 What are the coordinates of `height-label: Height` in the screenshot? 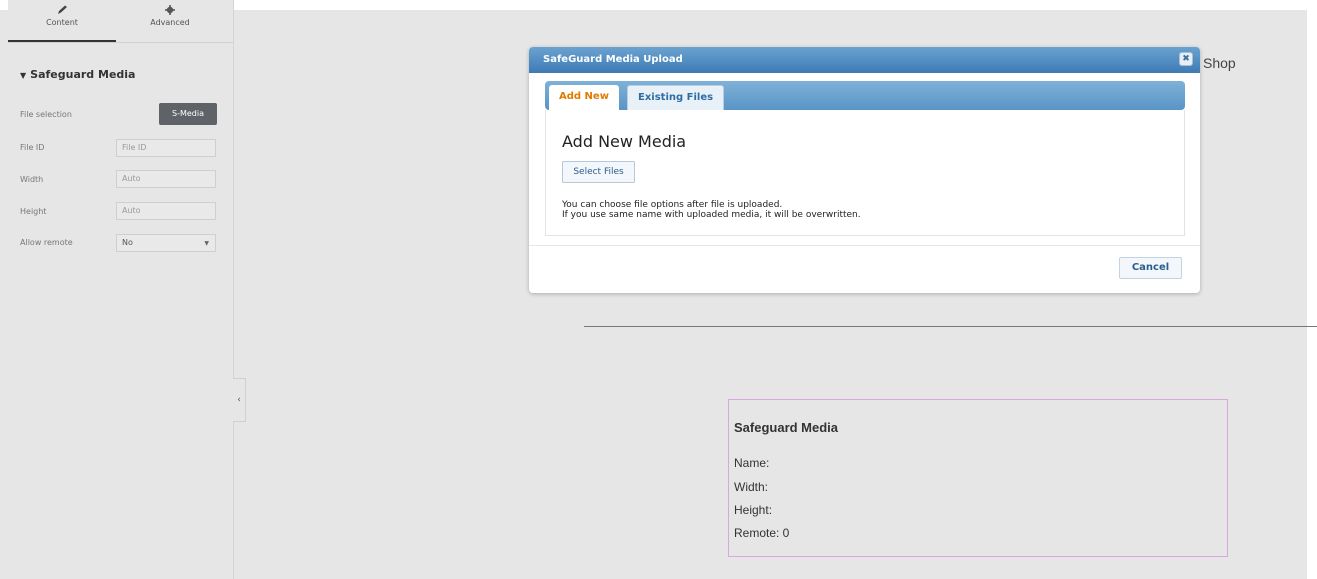 It's located at (33, 211).